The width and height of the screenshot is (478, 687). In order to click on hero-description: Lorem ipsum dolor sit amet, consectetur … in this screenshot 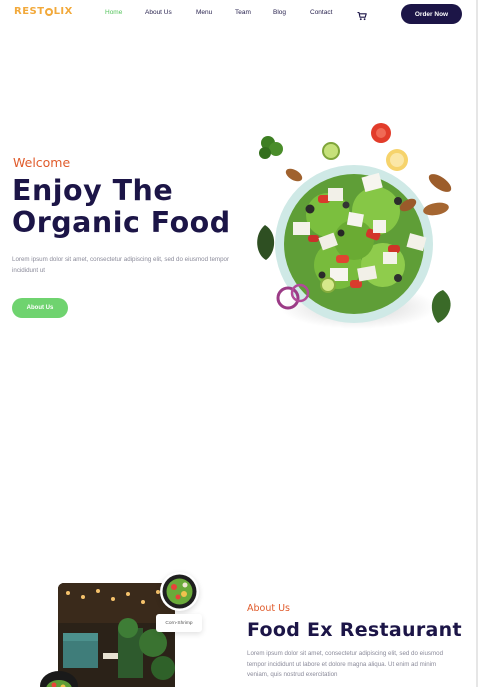, I will do `click(121, 265)`.